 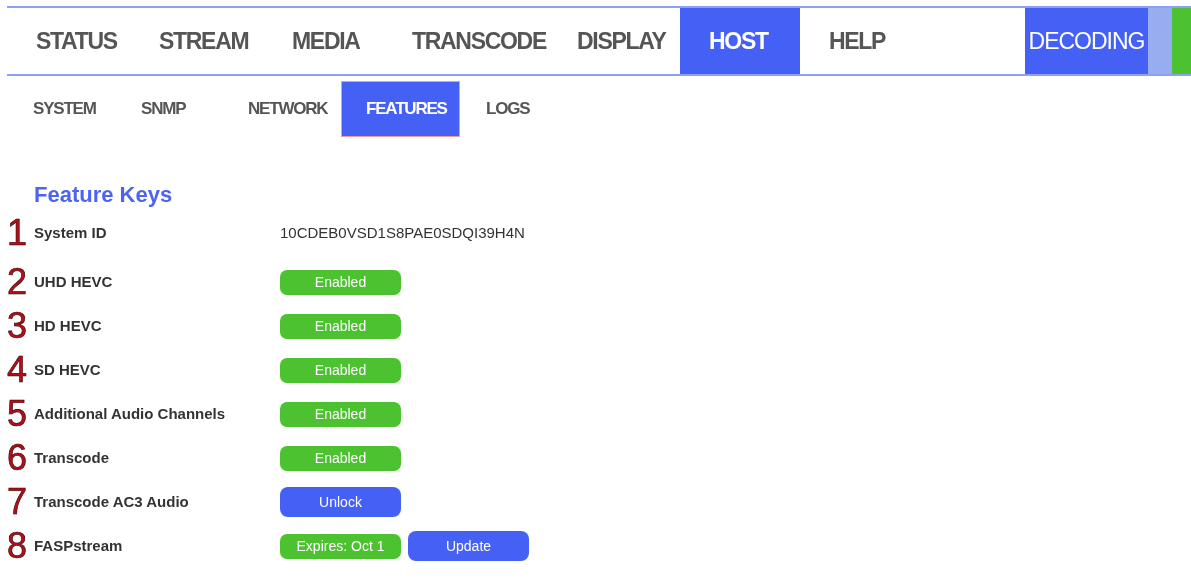 What do you see at coordinates (340, 546) in the screenshot?
I see `status-badge: Expires: Oct 1` at bounding box center [340, 546].